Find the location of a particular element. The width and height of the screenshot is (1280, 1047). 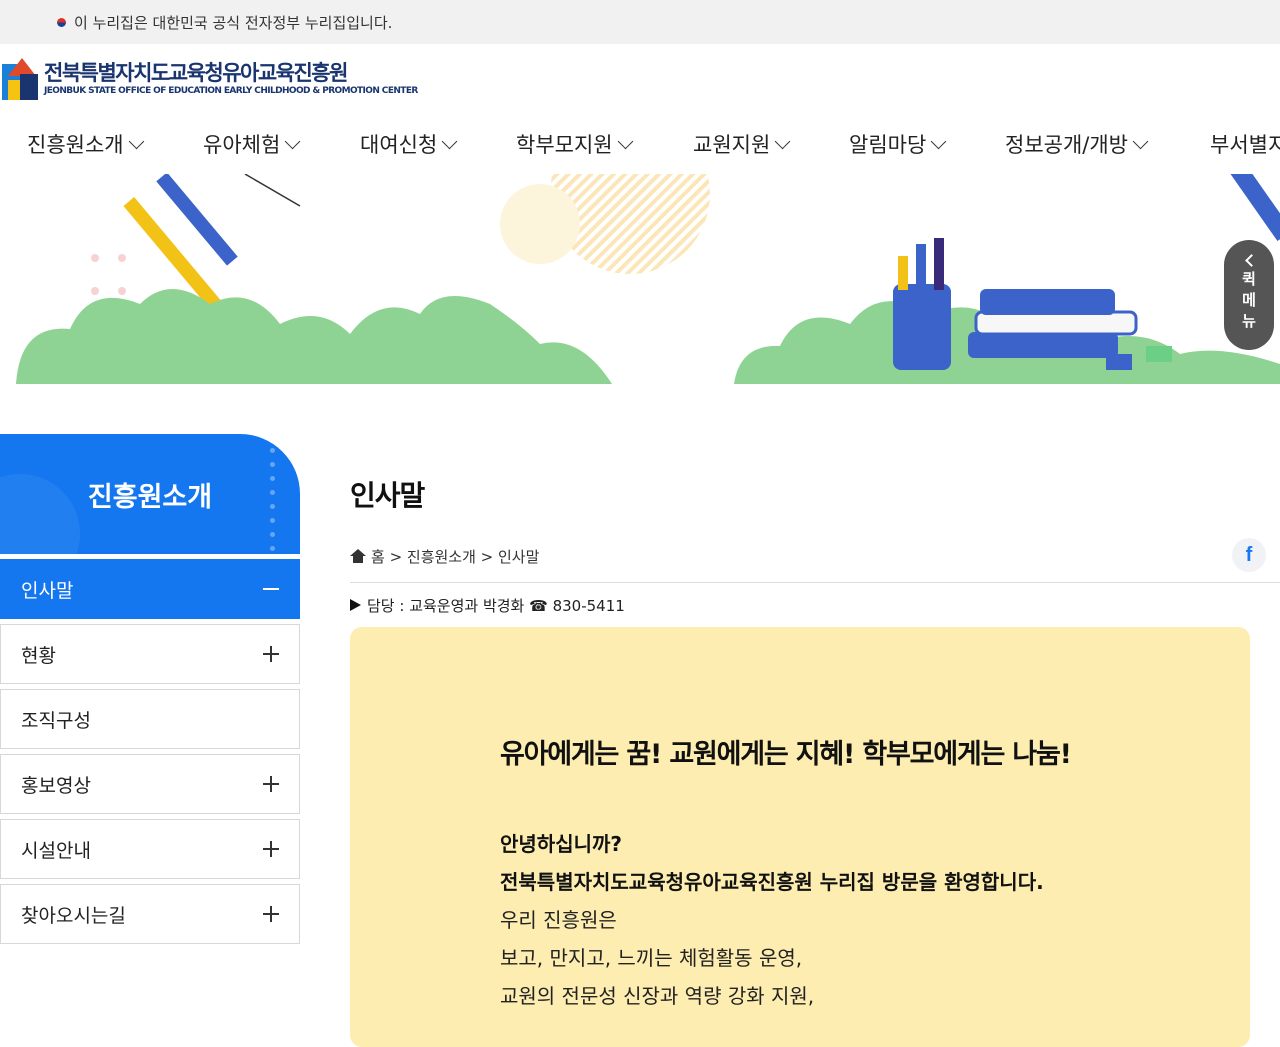

quick-menu-char: 퀵 is located at coordinates (1249, 279).